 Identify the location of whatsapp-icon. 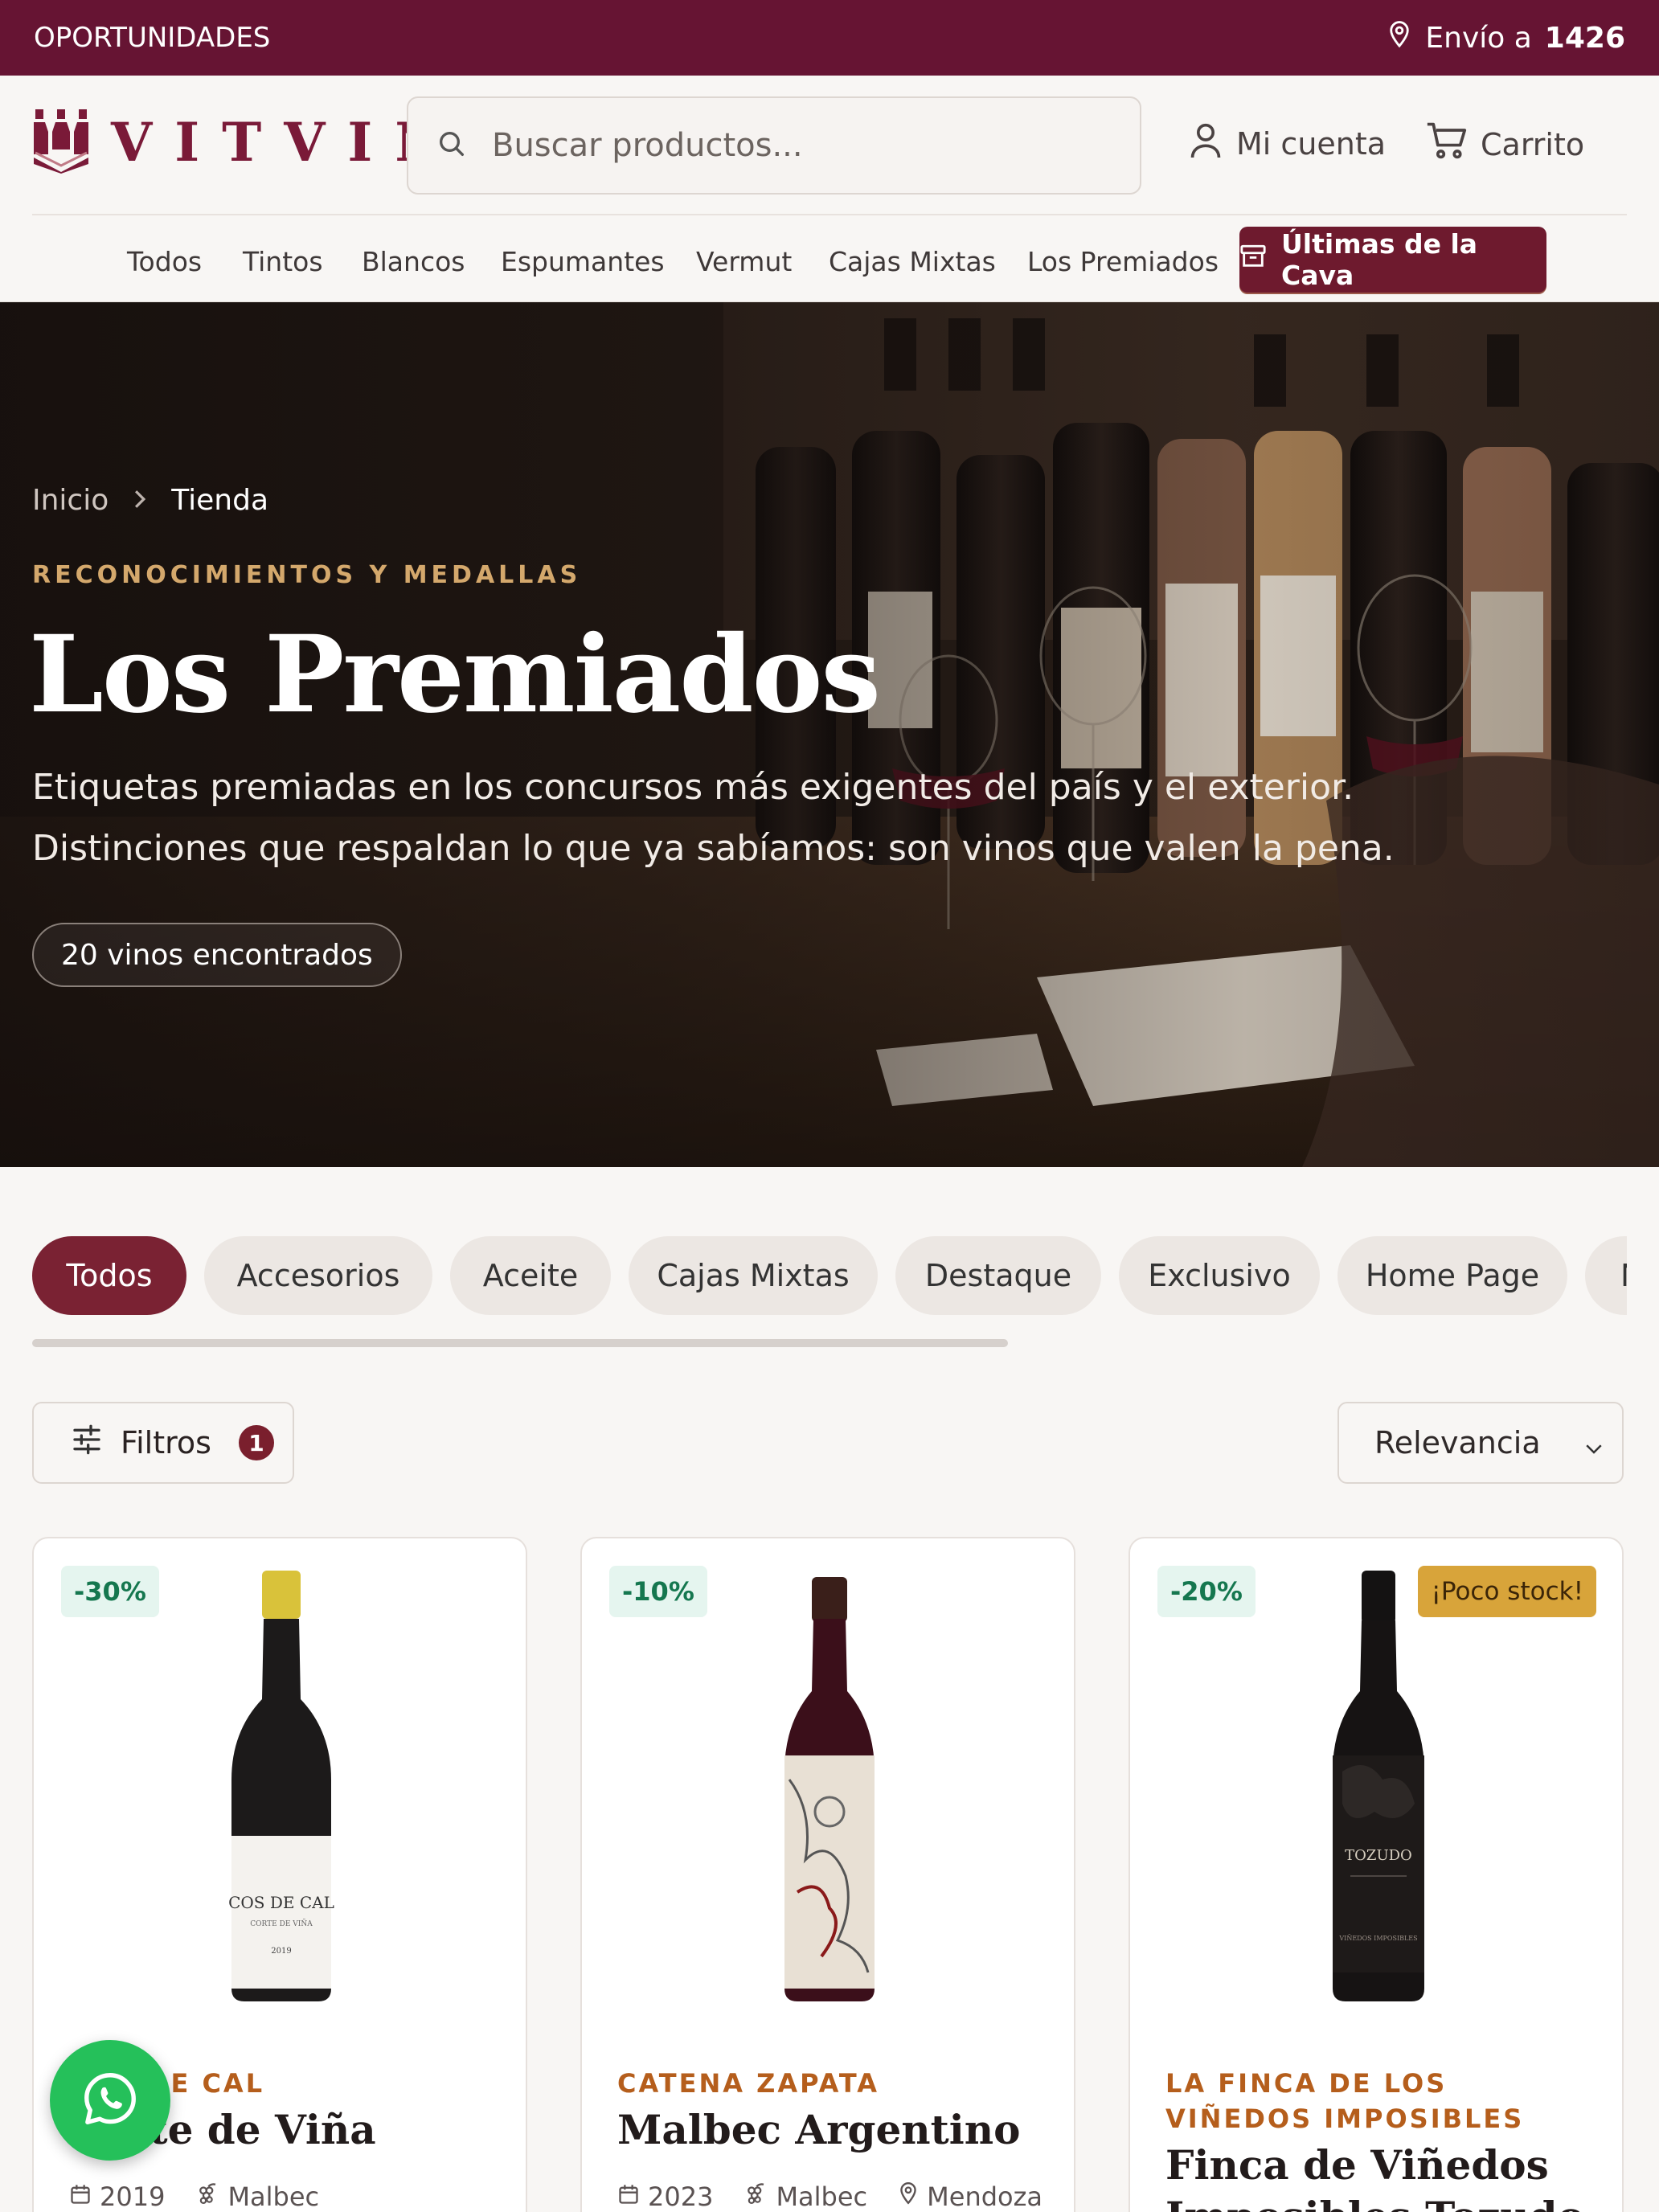
(110, 2100).